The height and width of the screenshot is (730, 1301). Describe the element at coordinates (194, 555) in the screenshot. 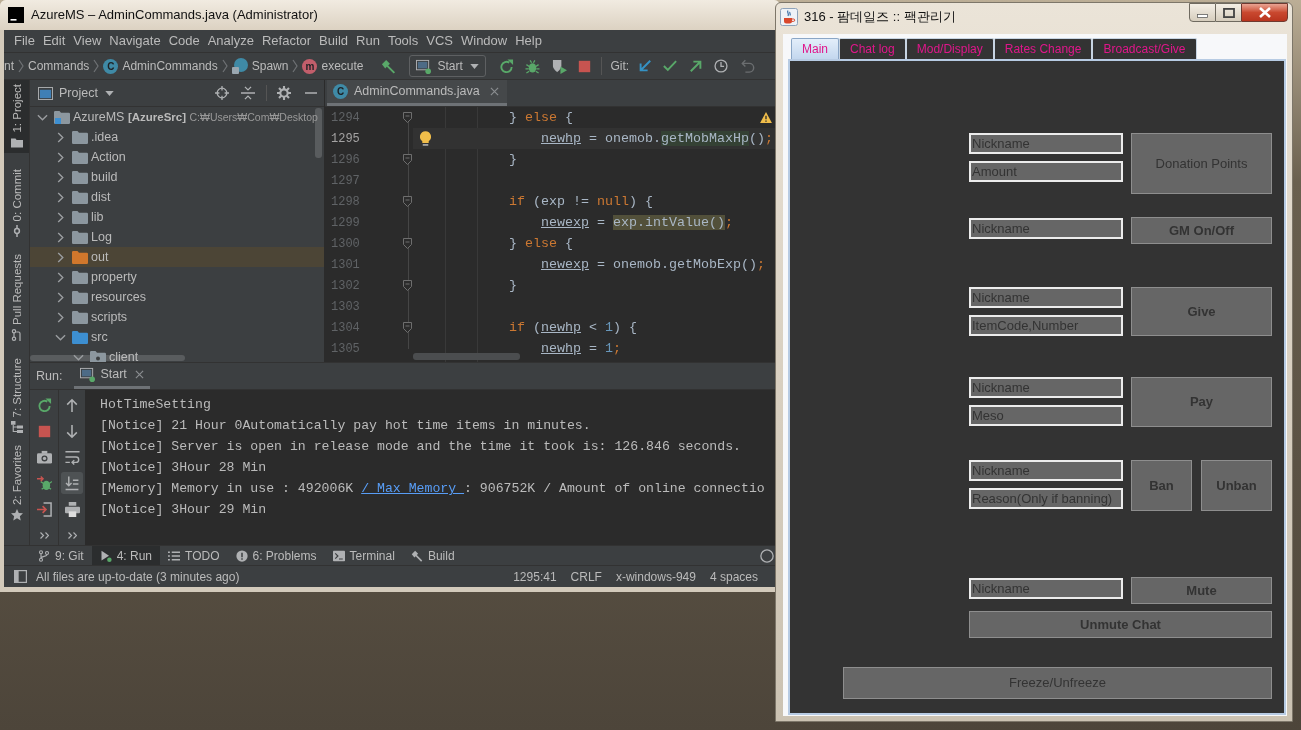

I see `tool-window-tab: TODO` at that location.